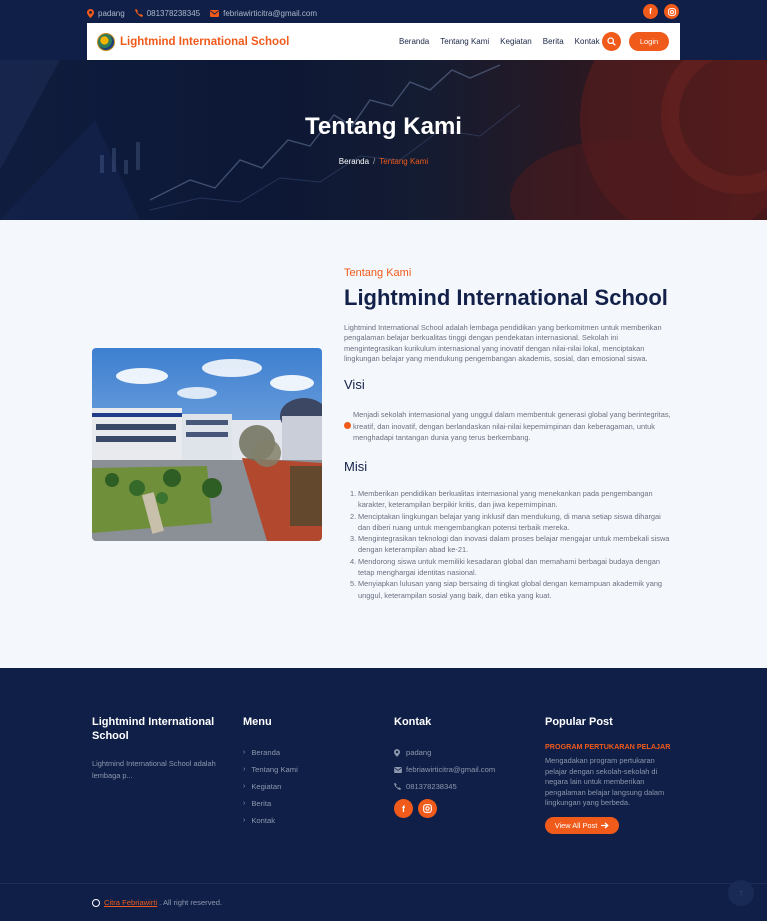  I want to click on topbar-email: febriawirticitra@gmail.com, so click(263, 13).